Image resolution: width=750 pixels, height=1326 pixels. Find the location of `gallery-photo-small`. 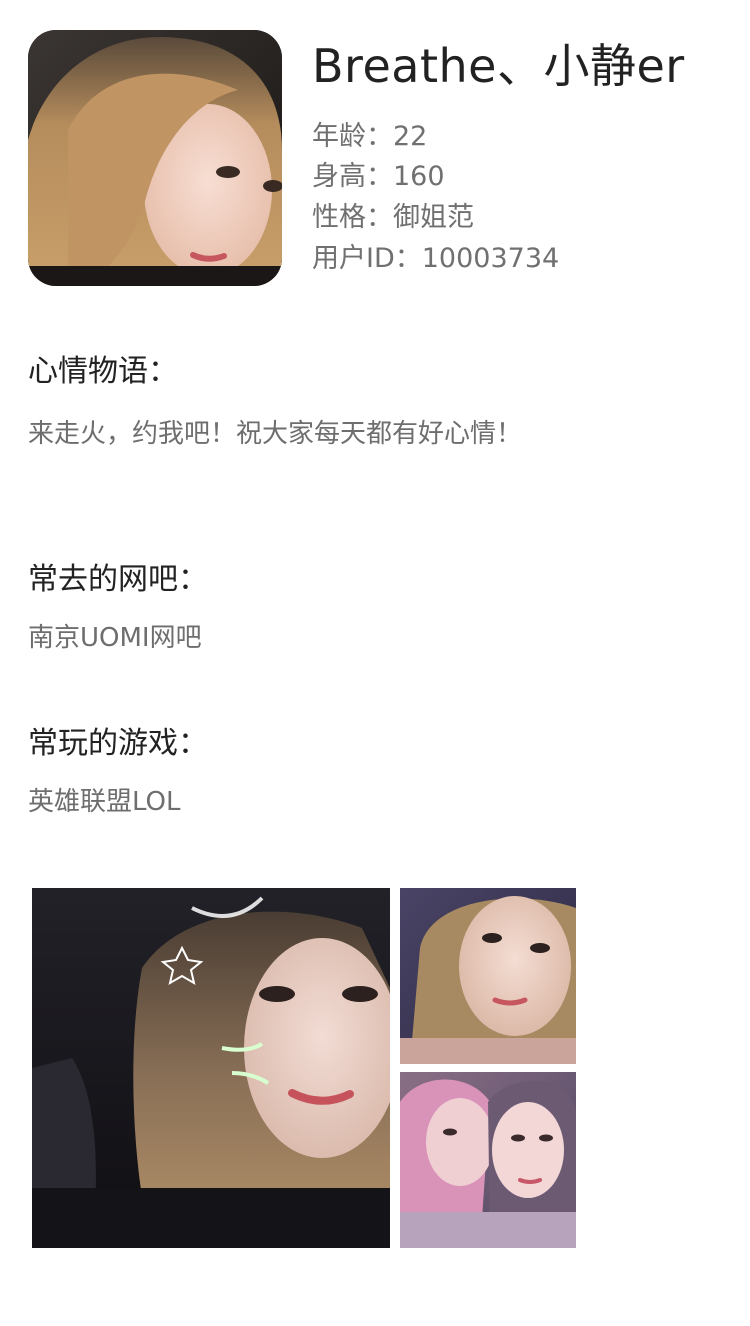

gallery-photo-small is located at coordinates (488, 976).